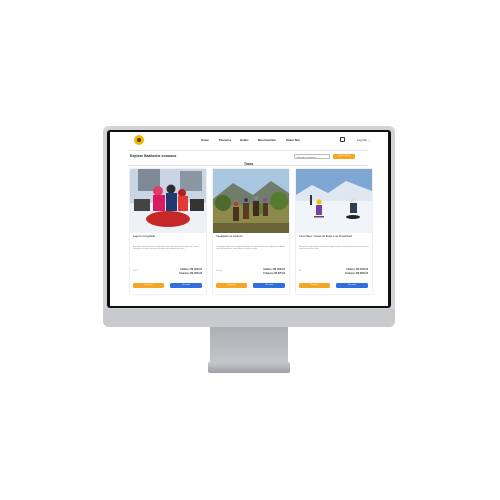 This screenshot has height=500, width=500. I want to click on child-price: Crianças: R$ 870,00, so click(274, 274).